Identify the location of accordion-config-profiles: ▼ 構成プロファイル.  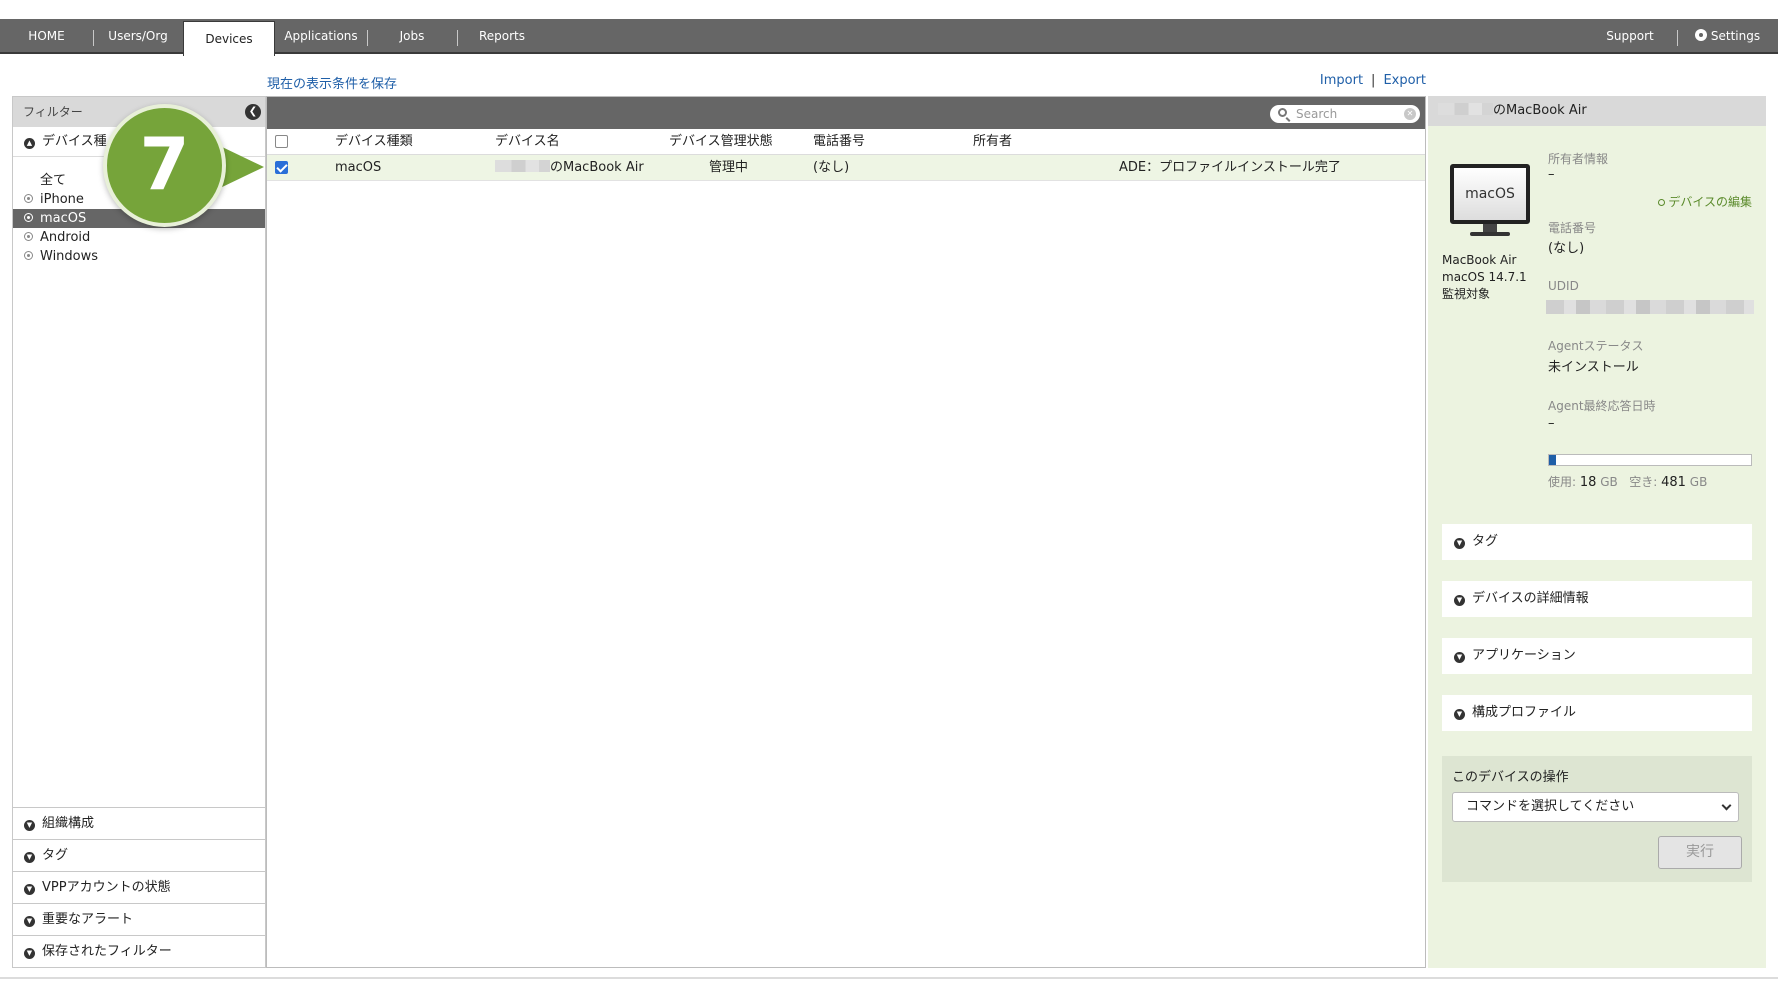
(1597, 713).